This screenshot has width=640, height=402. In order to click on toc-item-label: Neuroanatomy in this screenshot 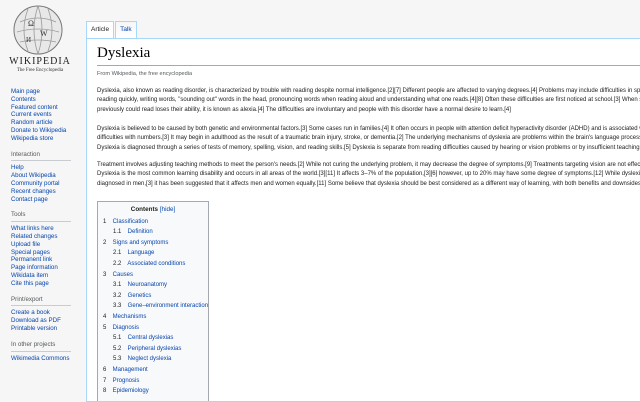, I will do `click(147, 285)`.